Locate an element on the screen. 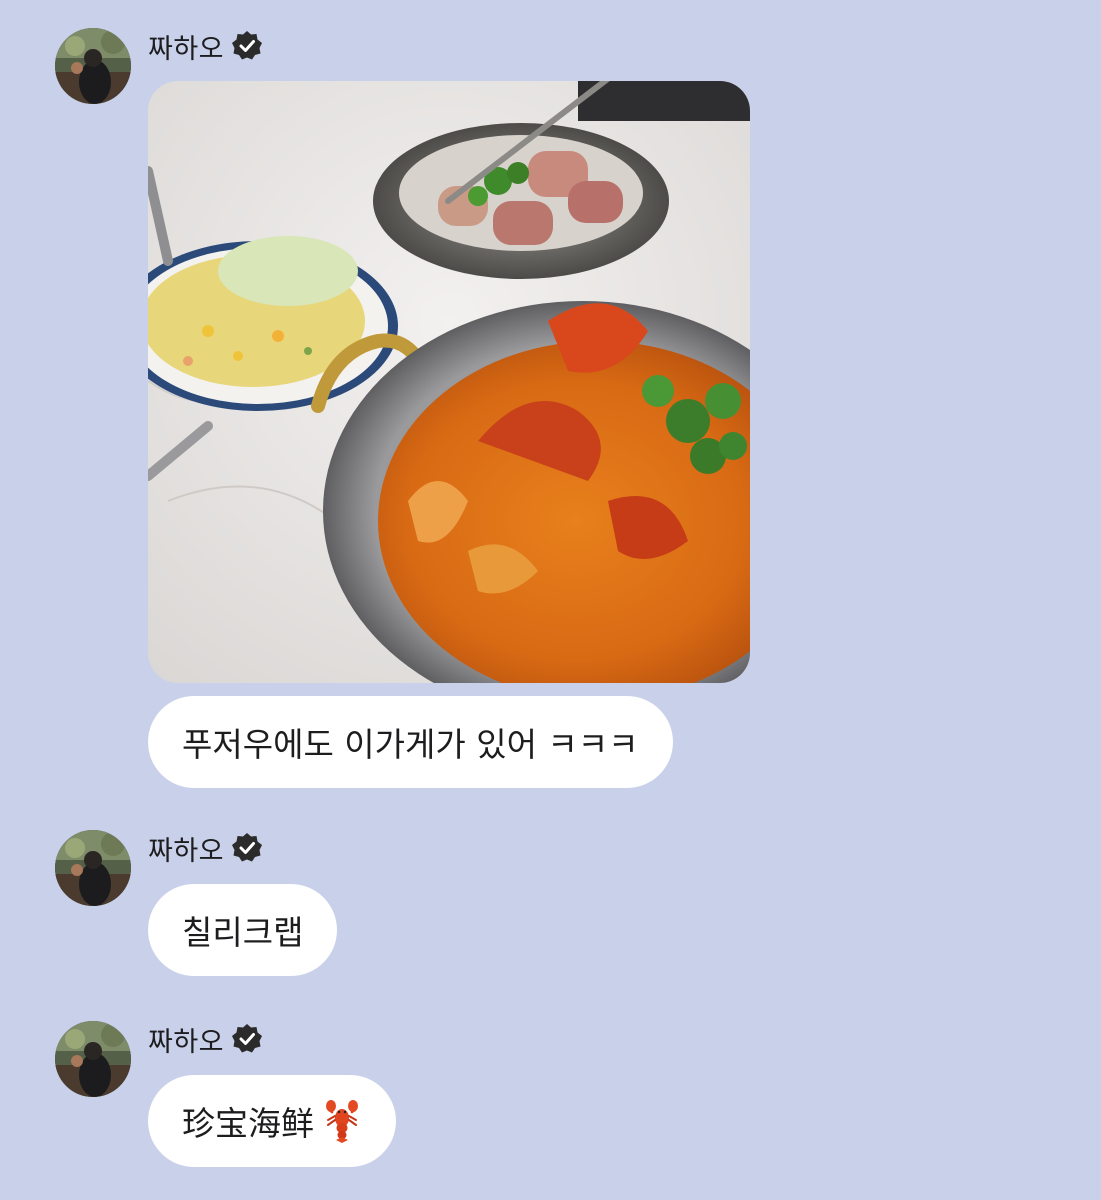  message-group: 짜하오 珍宝海鲜 is located at coordinates (305, 1096).